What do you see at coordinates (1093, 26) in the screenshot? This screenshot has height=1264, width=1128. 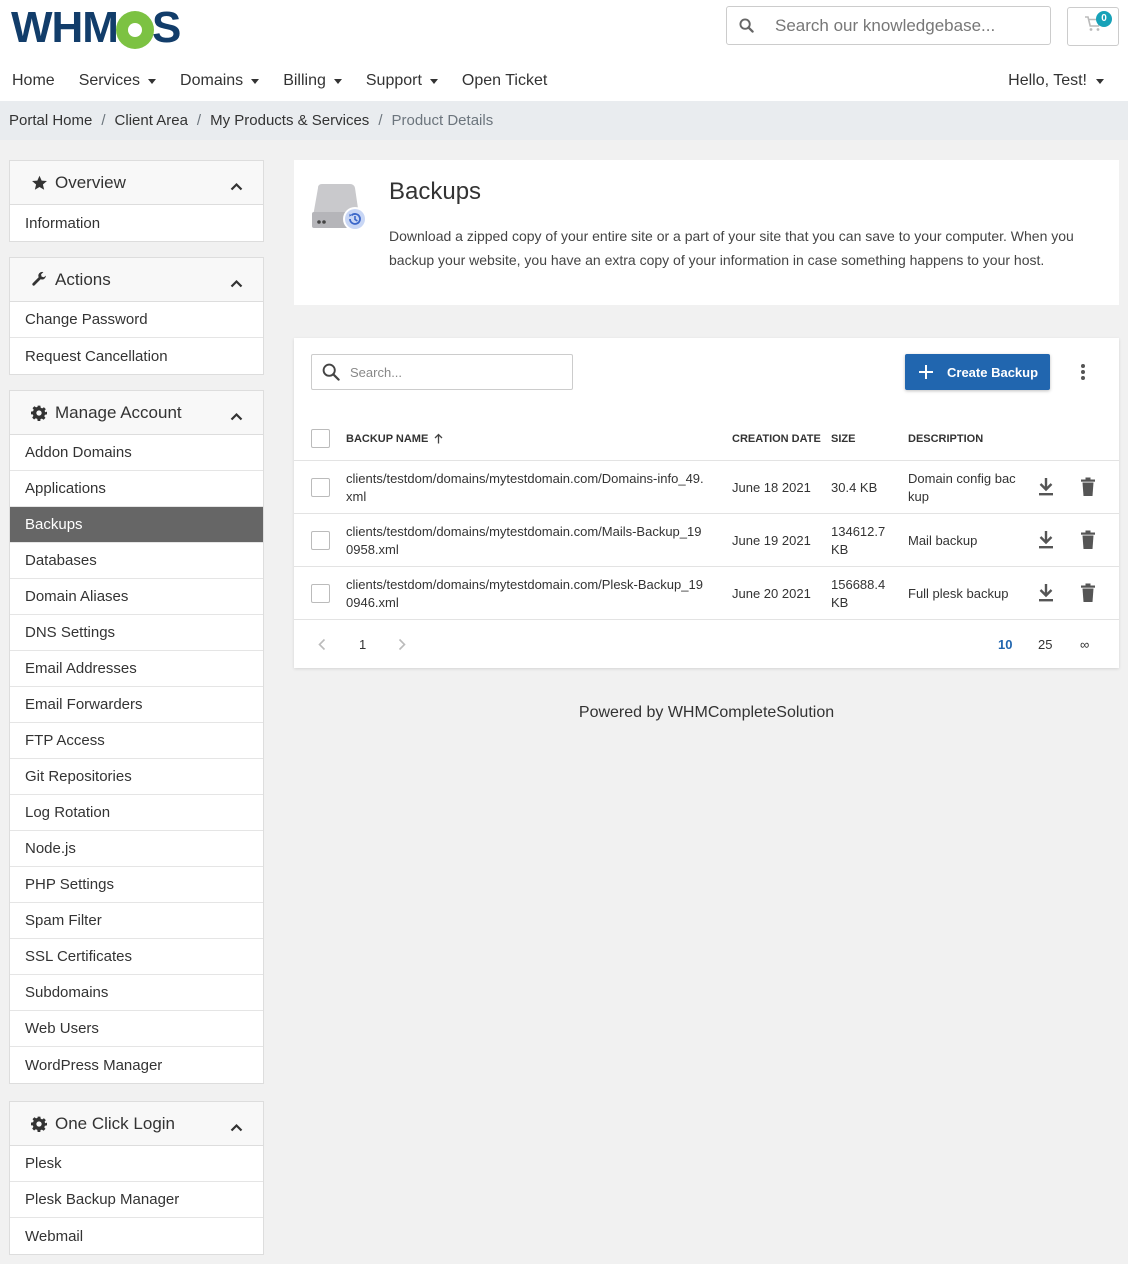 I see `cart-button: 0` at bounding box center [1093, 26].